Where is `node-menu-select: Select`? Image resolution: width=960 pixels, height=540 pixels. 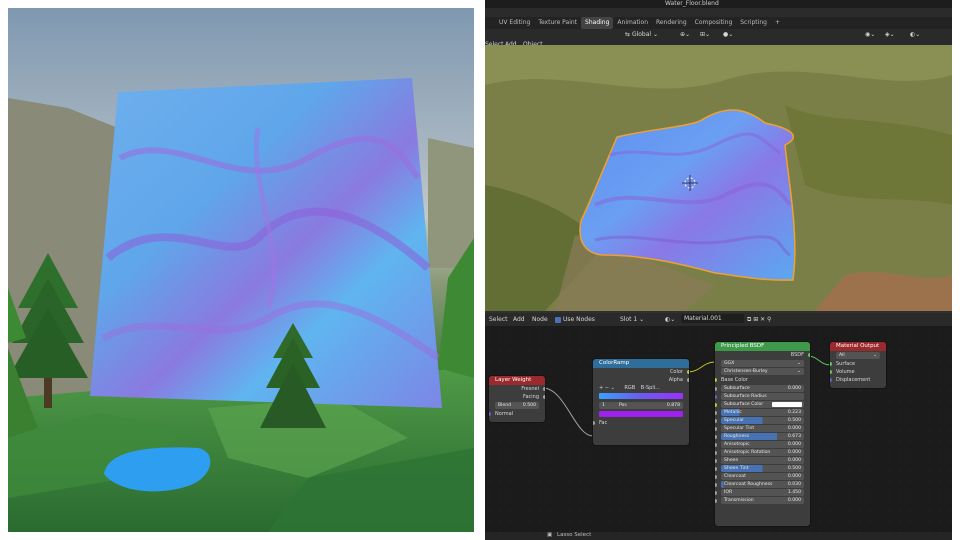
node-menu-select: Select is located at coordinates (498, 319).